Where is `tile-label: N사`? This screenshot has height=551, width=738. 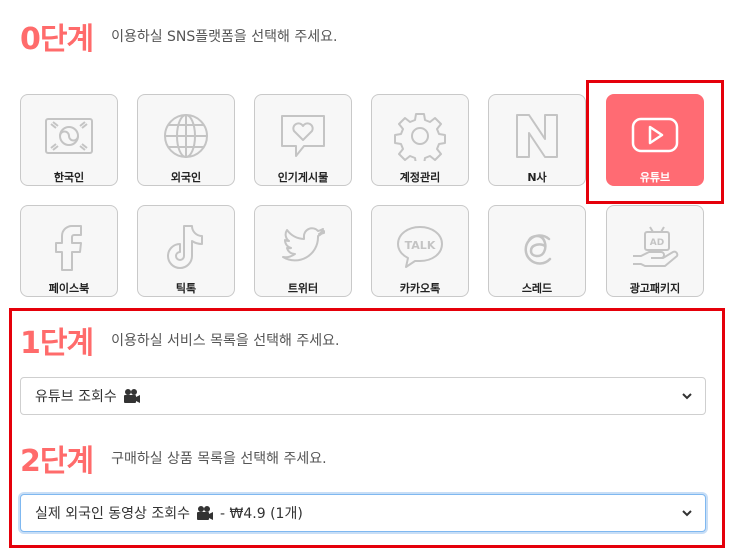 tile-label: N사 is located at coordinates (537, 177).